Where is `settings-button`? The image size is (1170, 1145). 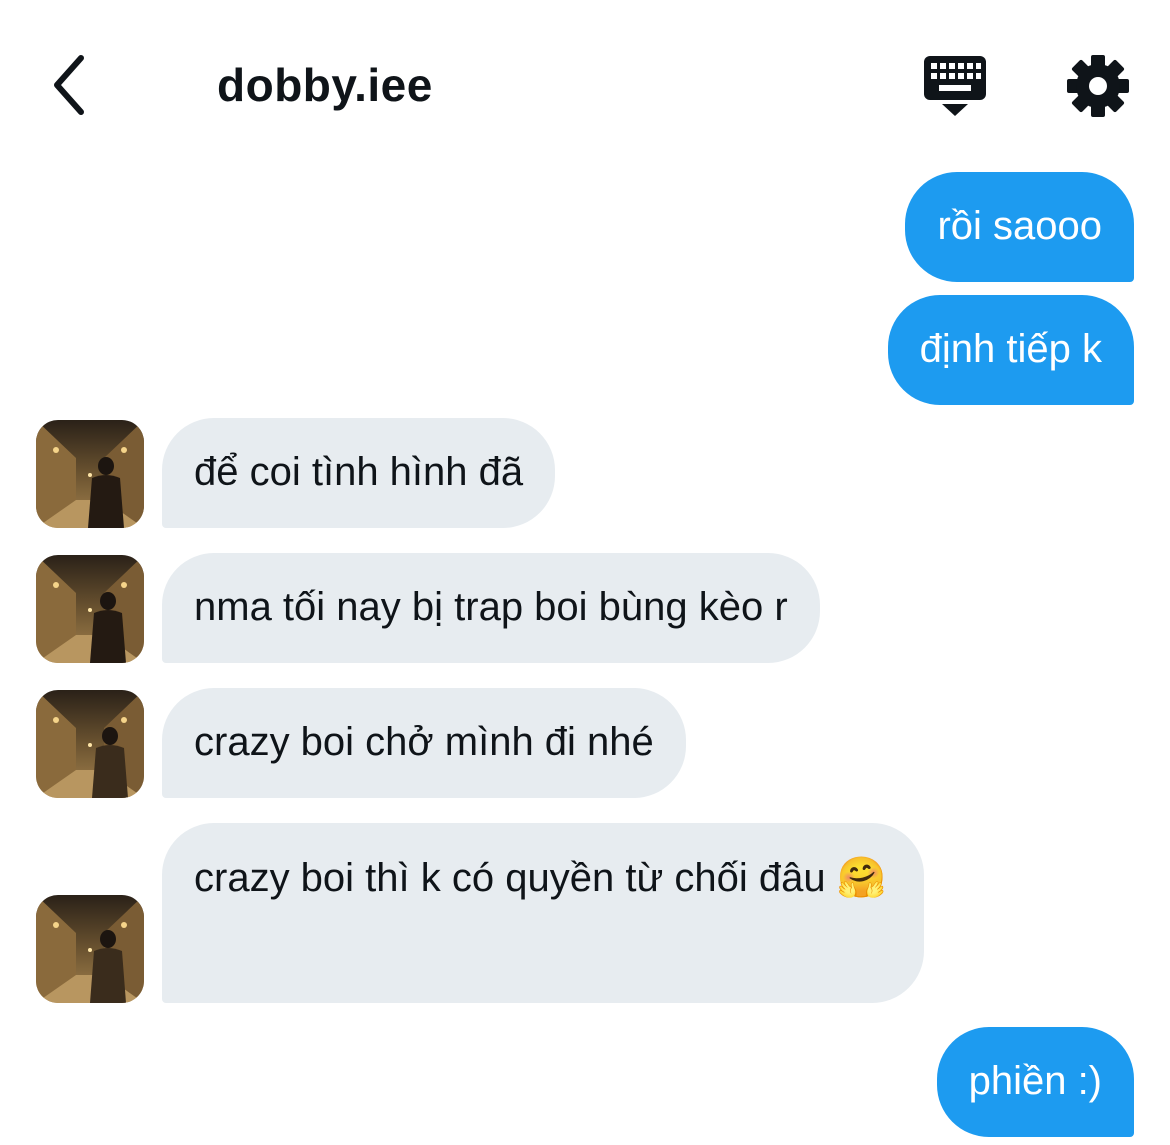 settings-button is located at coordinates (1098, 86).